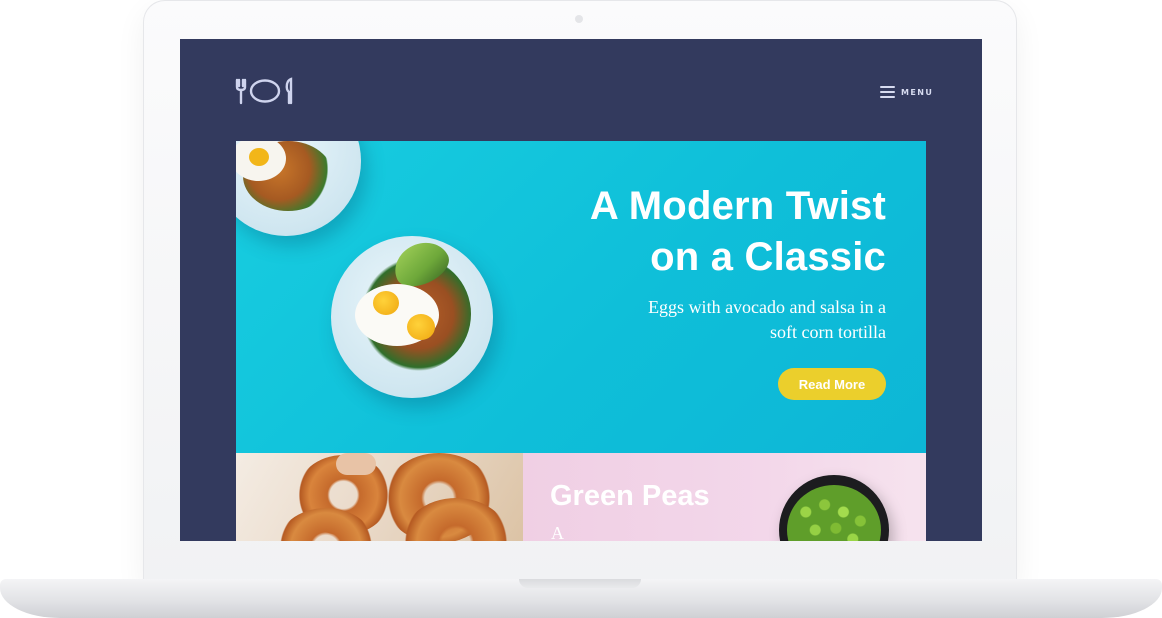 Image resolution: width=1162 pixels, height=618 pixels. Describe the element at coordinates (834, 508) in the screenshot. I see `peas-bowl-image` at that location.